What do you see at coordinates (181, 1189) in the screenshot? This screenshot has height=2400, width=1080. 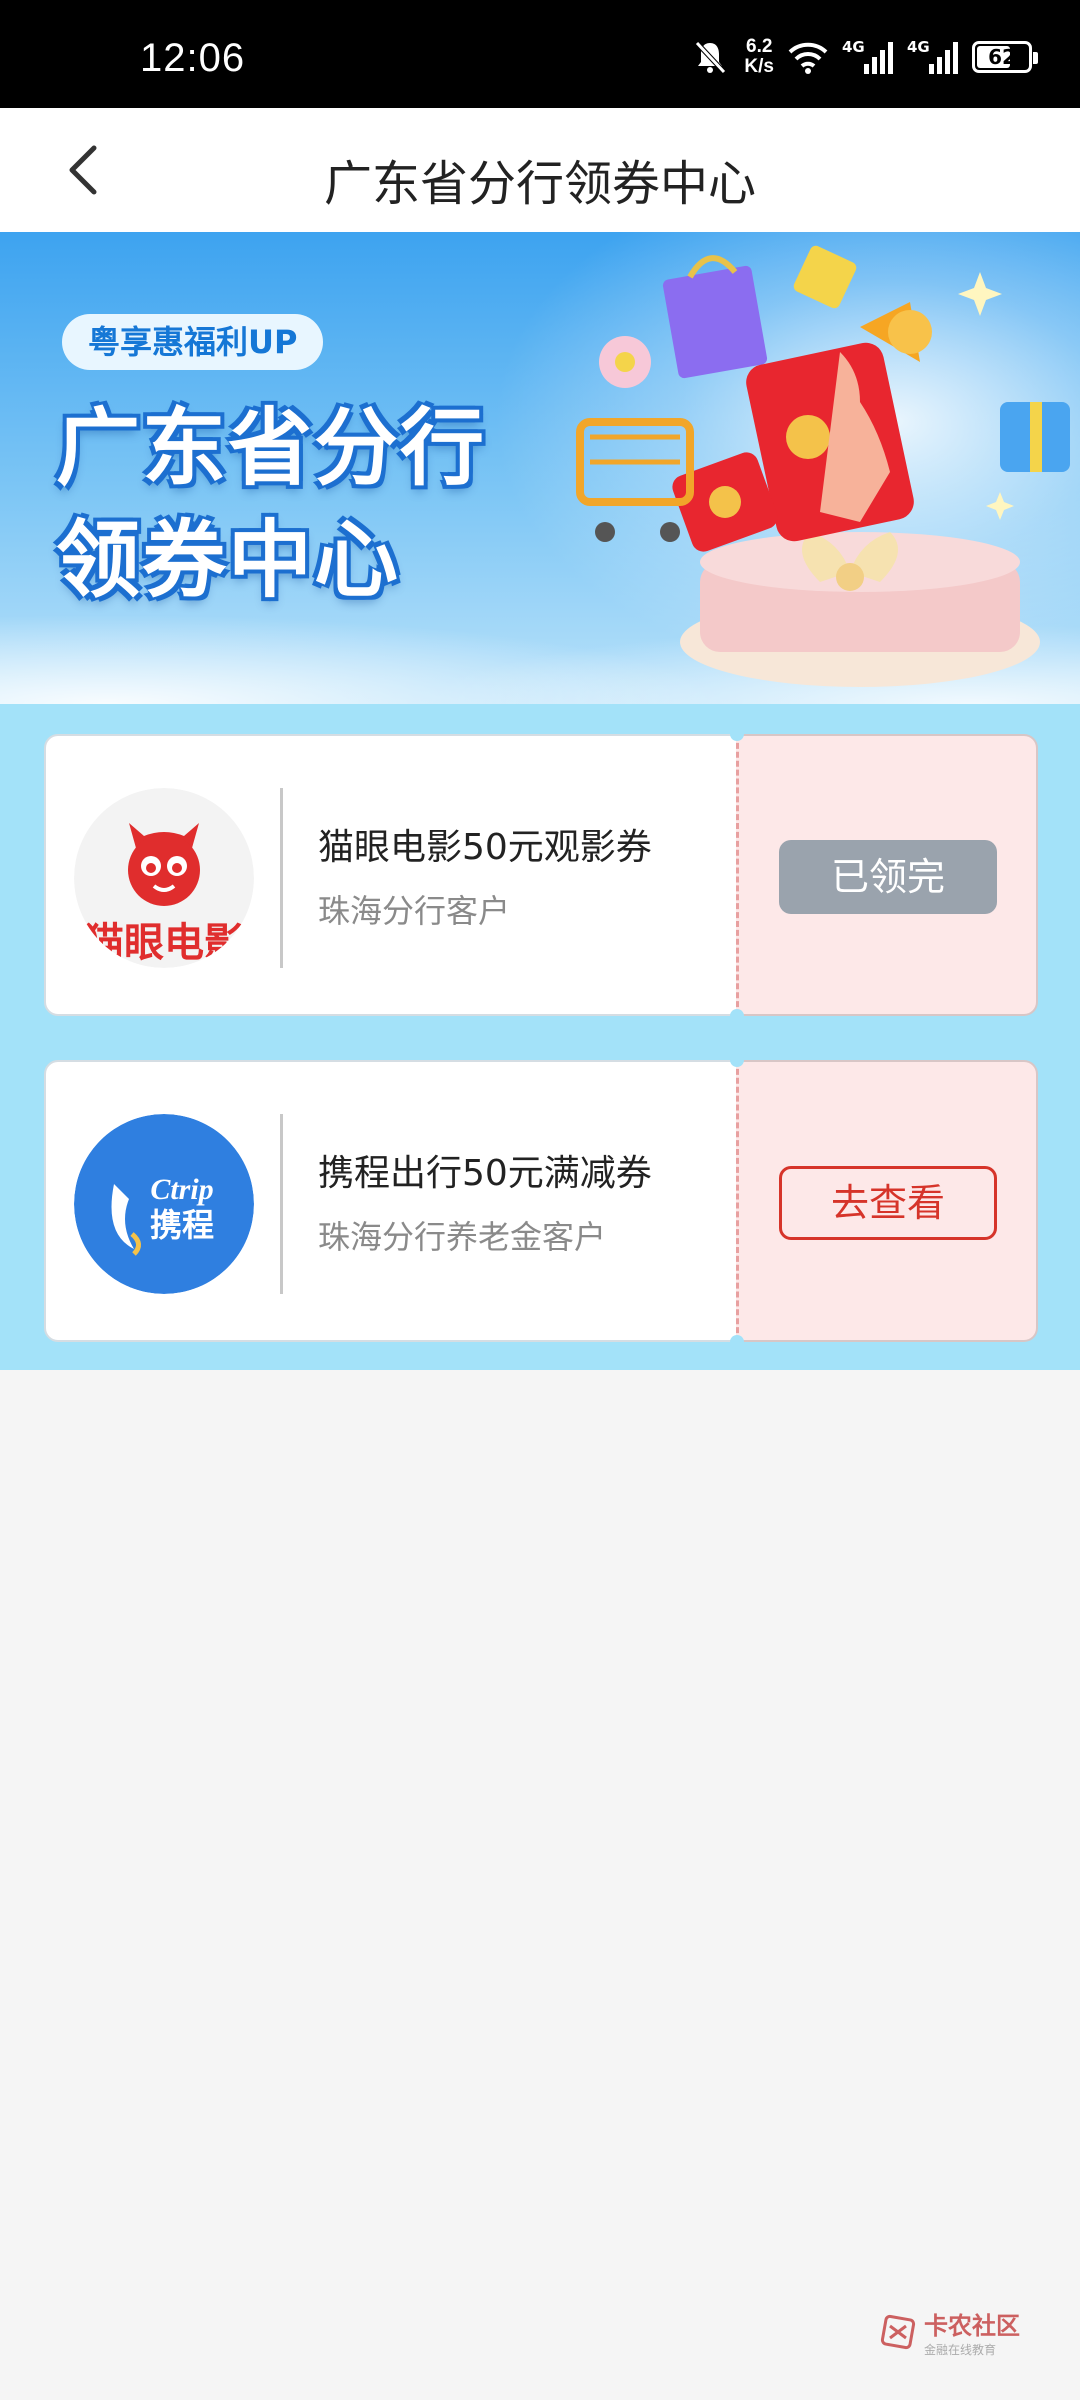 I see `ctrip-logo-en: Ctrip` at bounding box center [181, 1189].